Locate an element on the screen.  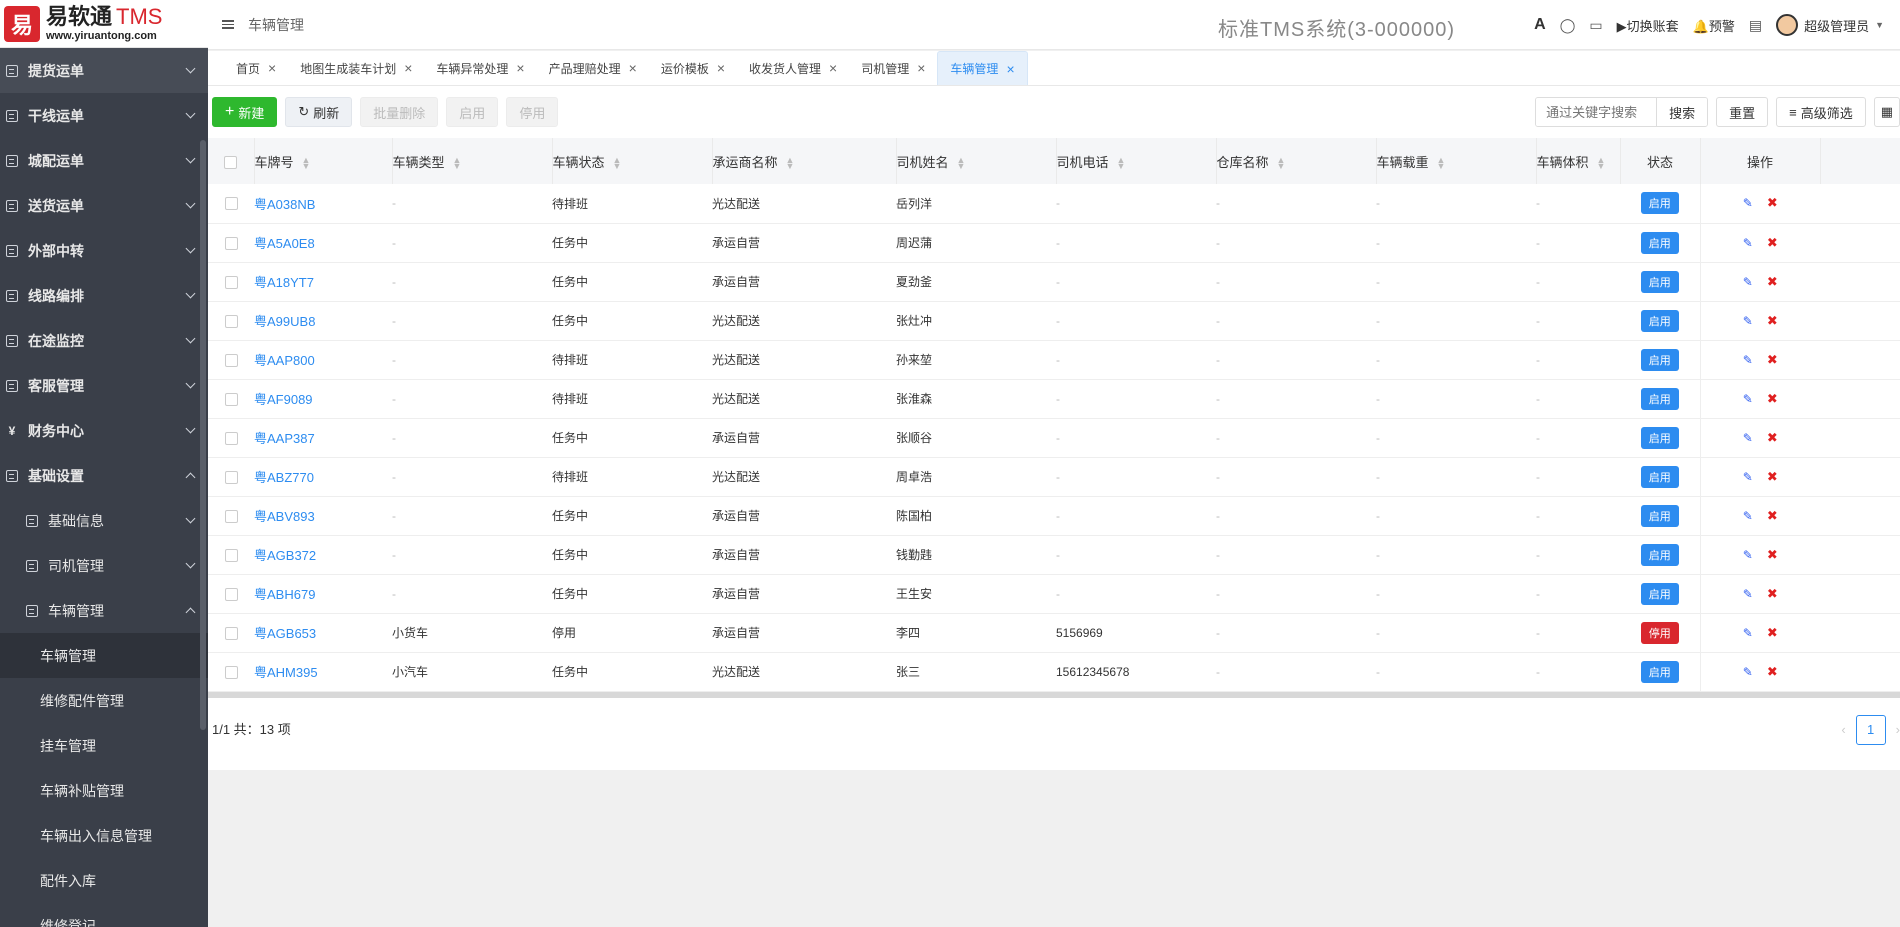
column-header: 仓库名称 ▲ ▼ is located at coordinates (1296, 161).